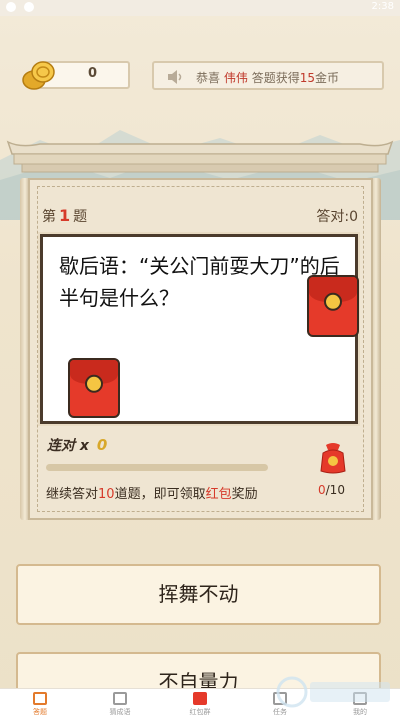  I want to click on tab-label: 猜成语, so click(120, 712).